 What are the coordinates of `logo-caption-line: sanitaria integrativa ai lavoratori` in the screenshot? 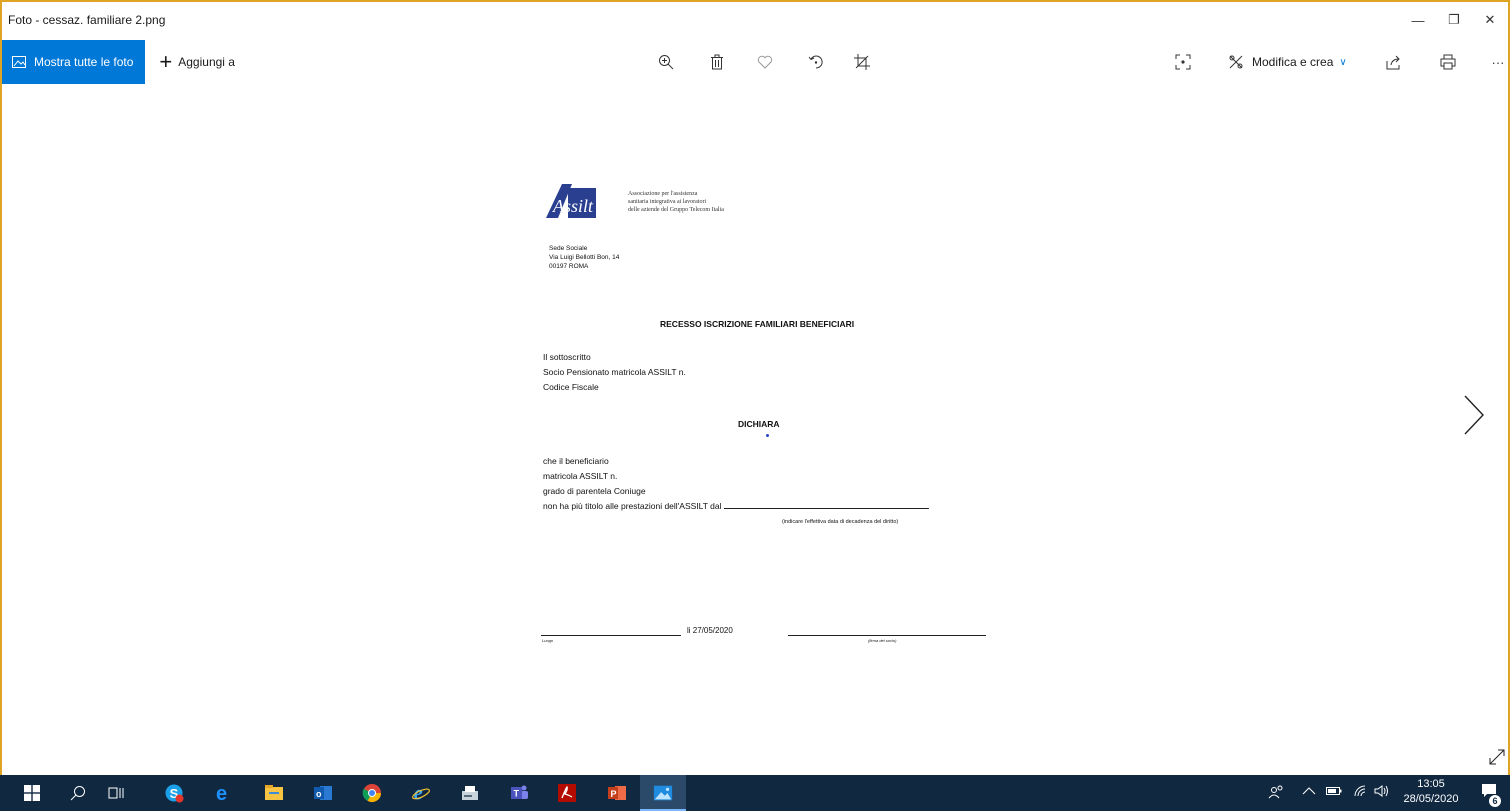 It's located at (667, 202).